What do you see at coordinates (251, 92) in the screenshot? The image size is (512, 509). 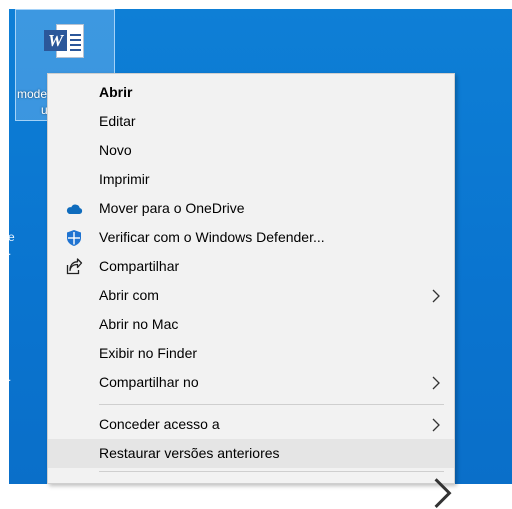 I see `menu-item-abrir: Abrir` at bounding box center [251, 92].